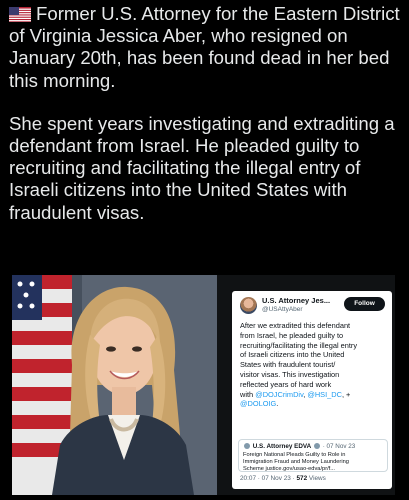 The image size is (409, 500). What do you see at coordinates (324, 394) in the screenshot?
I see `mention-link: @HSI_DC` at bounding box center [324, 394].